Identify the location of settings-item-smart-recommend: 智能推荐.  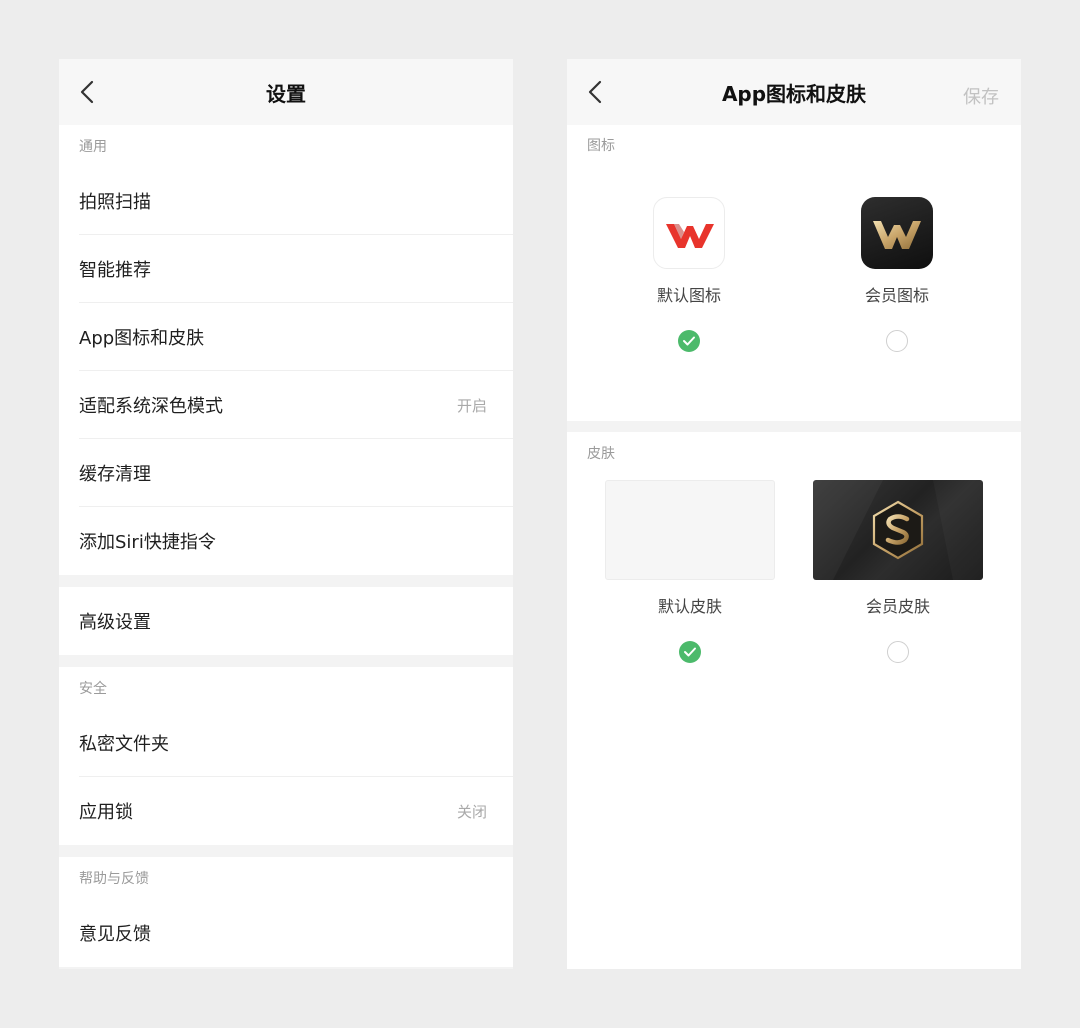
(286, 269).